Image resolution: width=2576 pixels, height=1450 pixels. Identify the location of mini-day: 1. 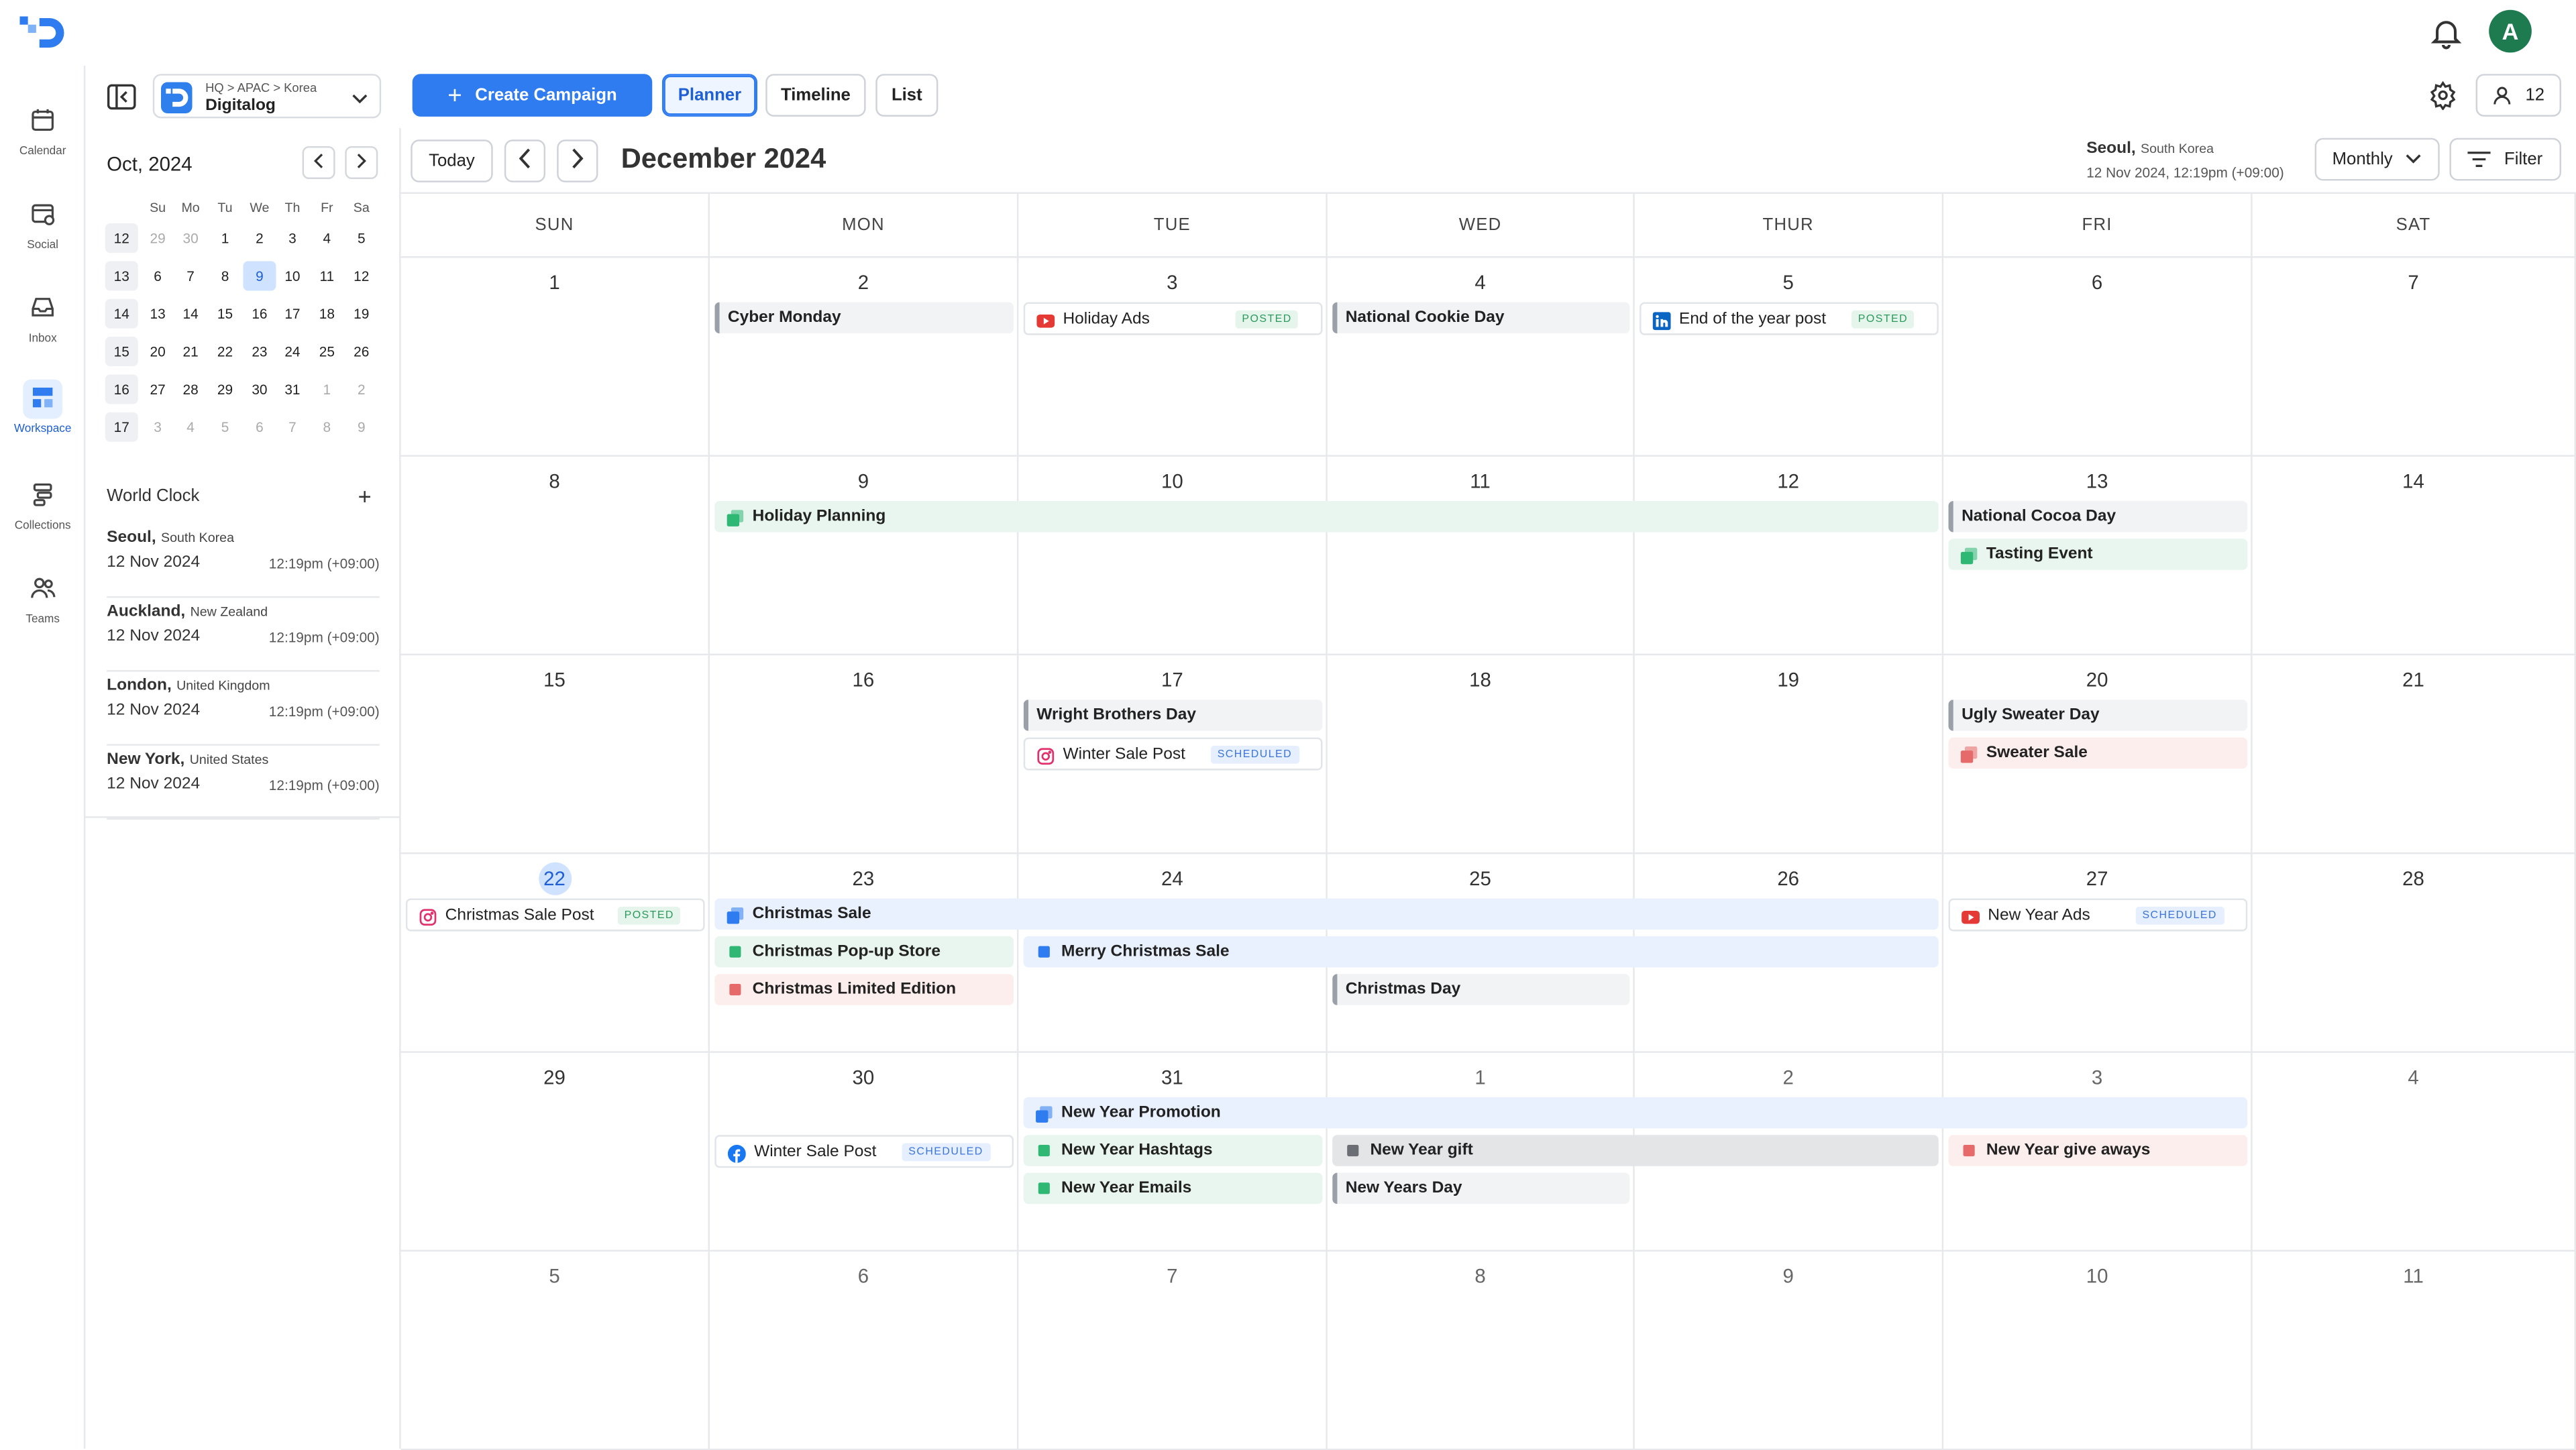
(327, 389).